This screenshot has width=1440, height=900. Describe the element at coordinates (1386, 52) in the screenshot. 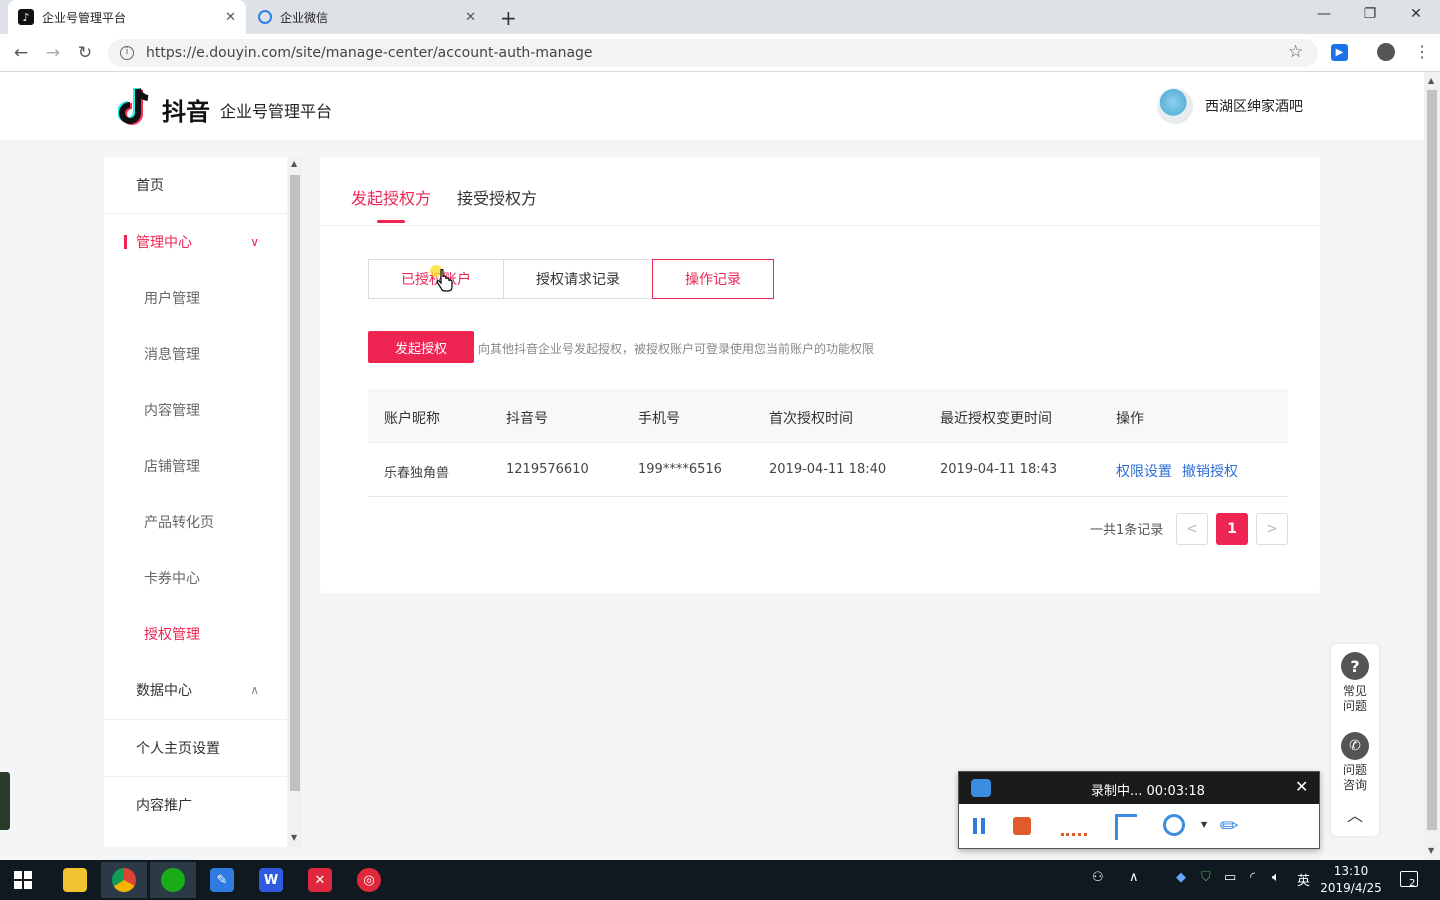

I see `profile-icon` at that location.